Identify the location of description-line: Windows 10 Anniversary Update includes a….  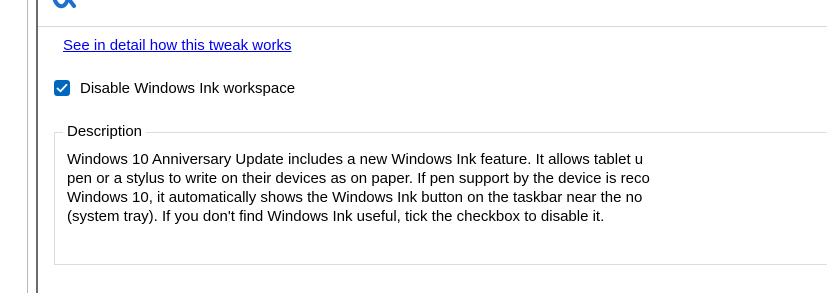
(355, 159).